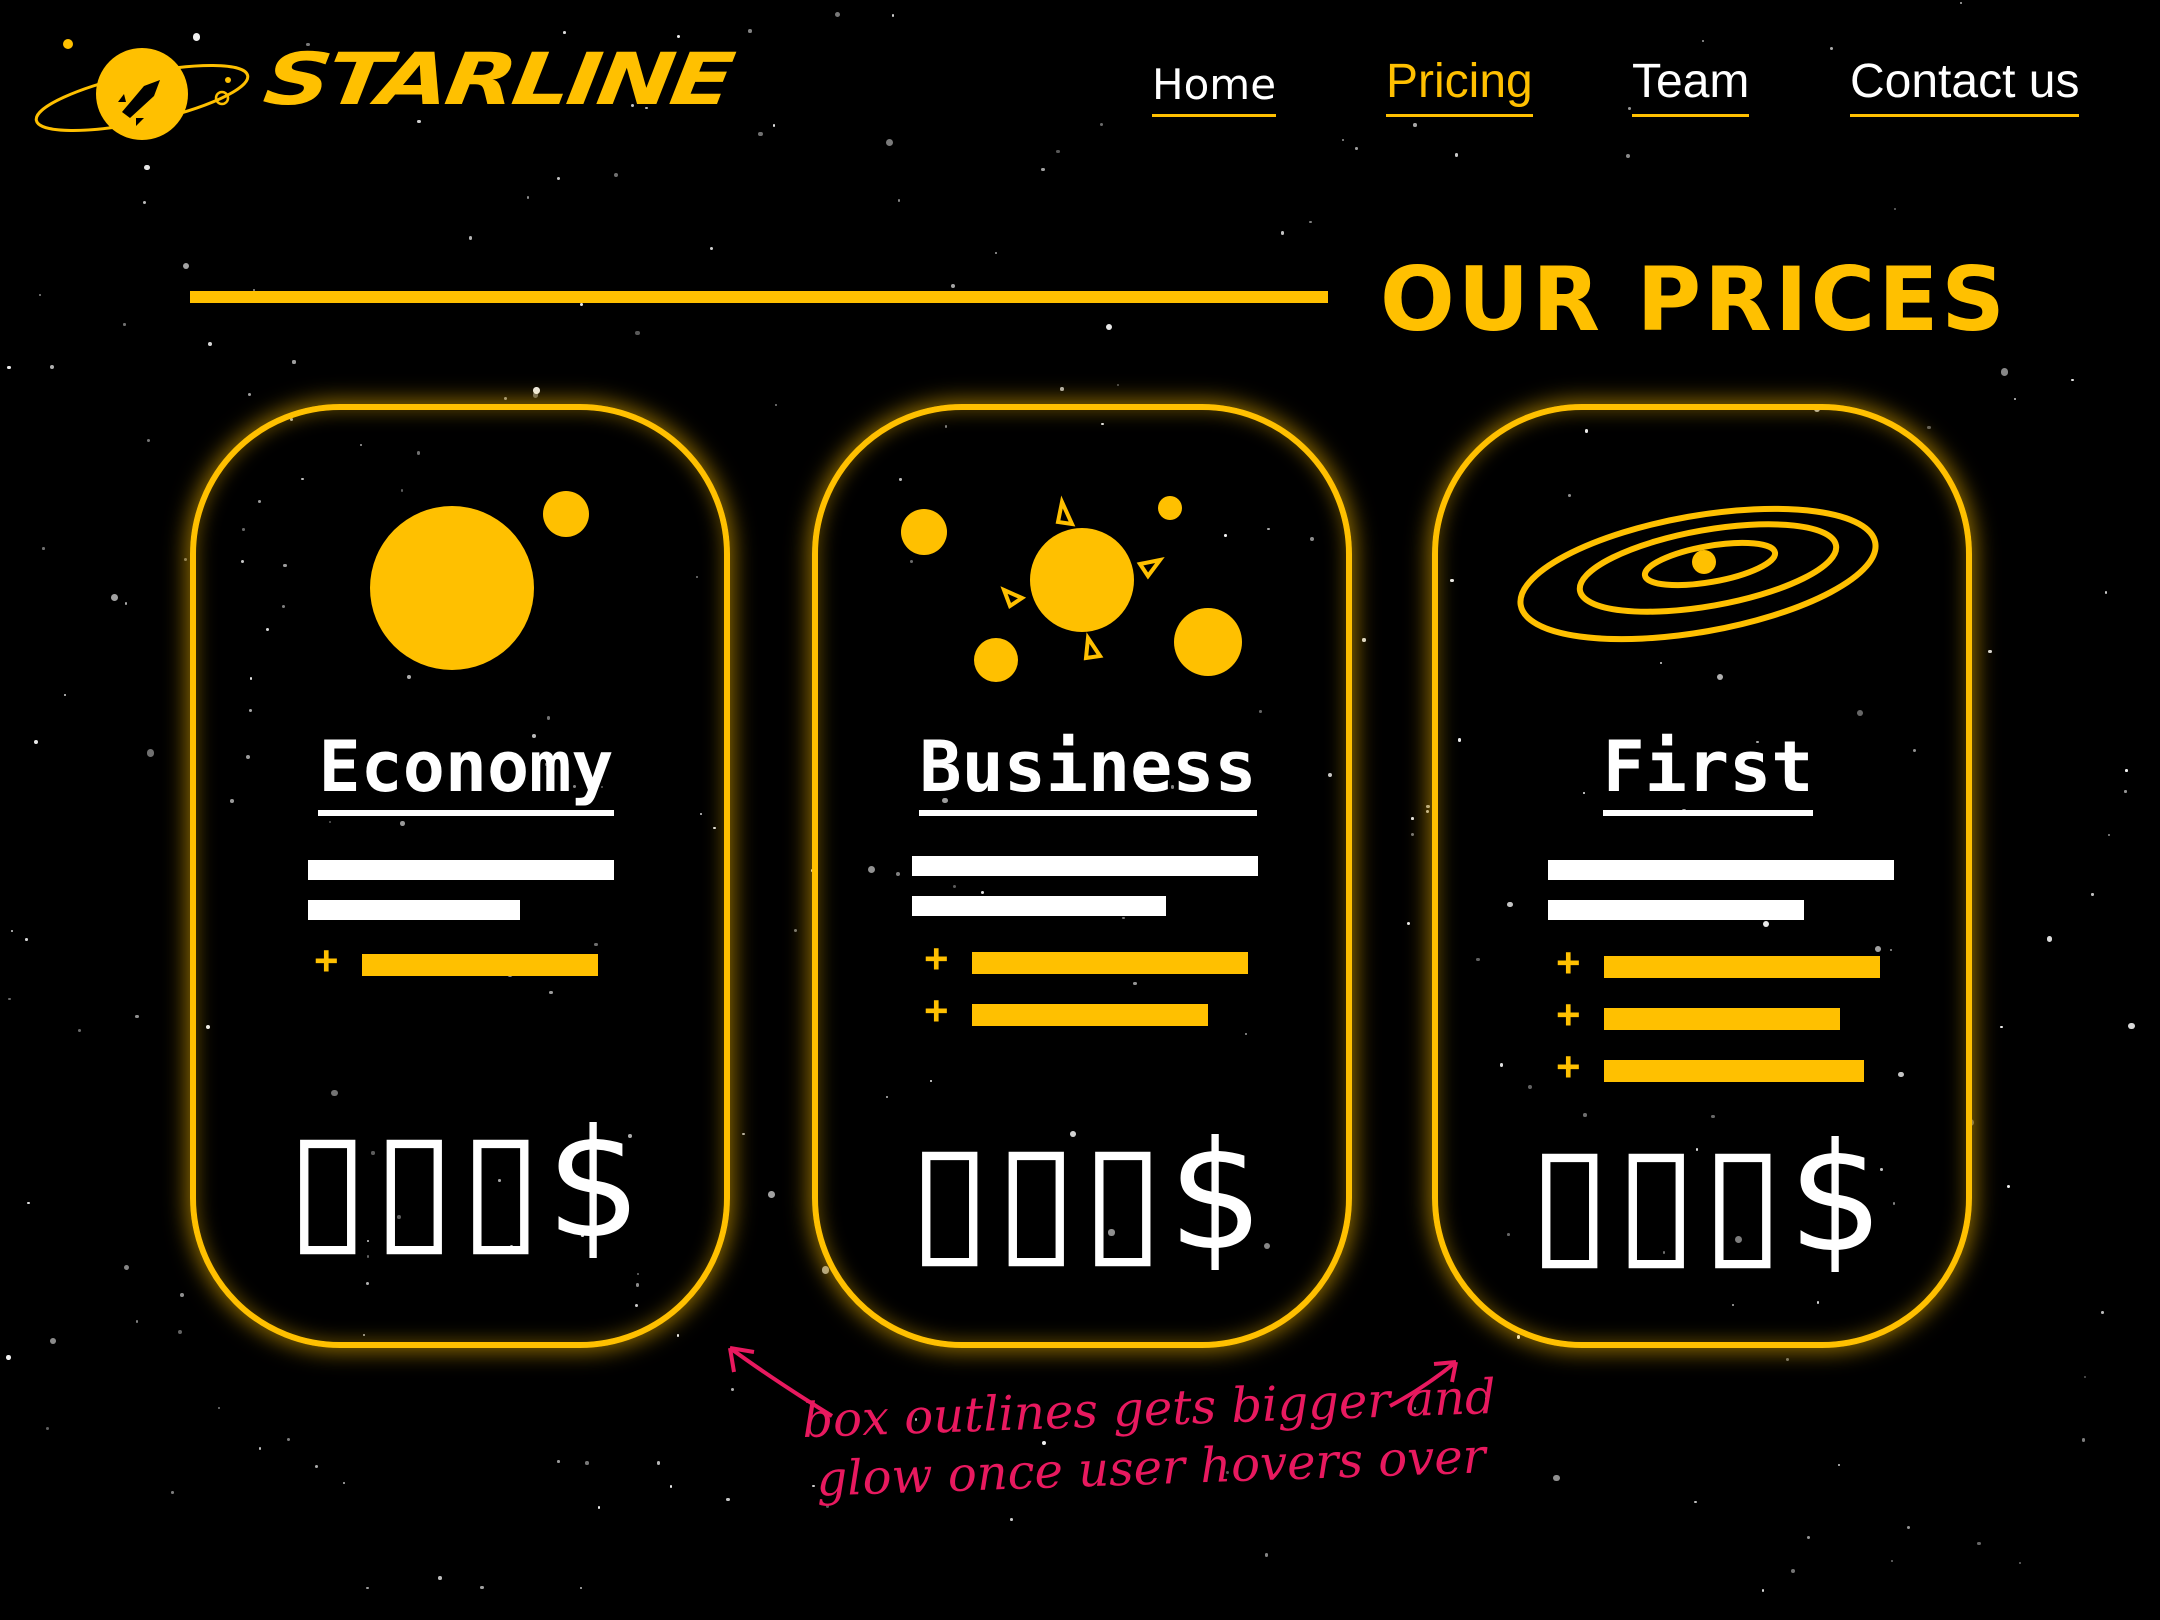  What do you see at coordinates (1039, 906) in the screenshot?
I see `description-placeholder-line` at bounding box center [1039, 906].